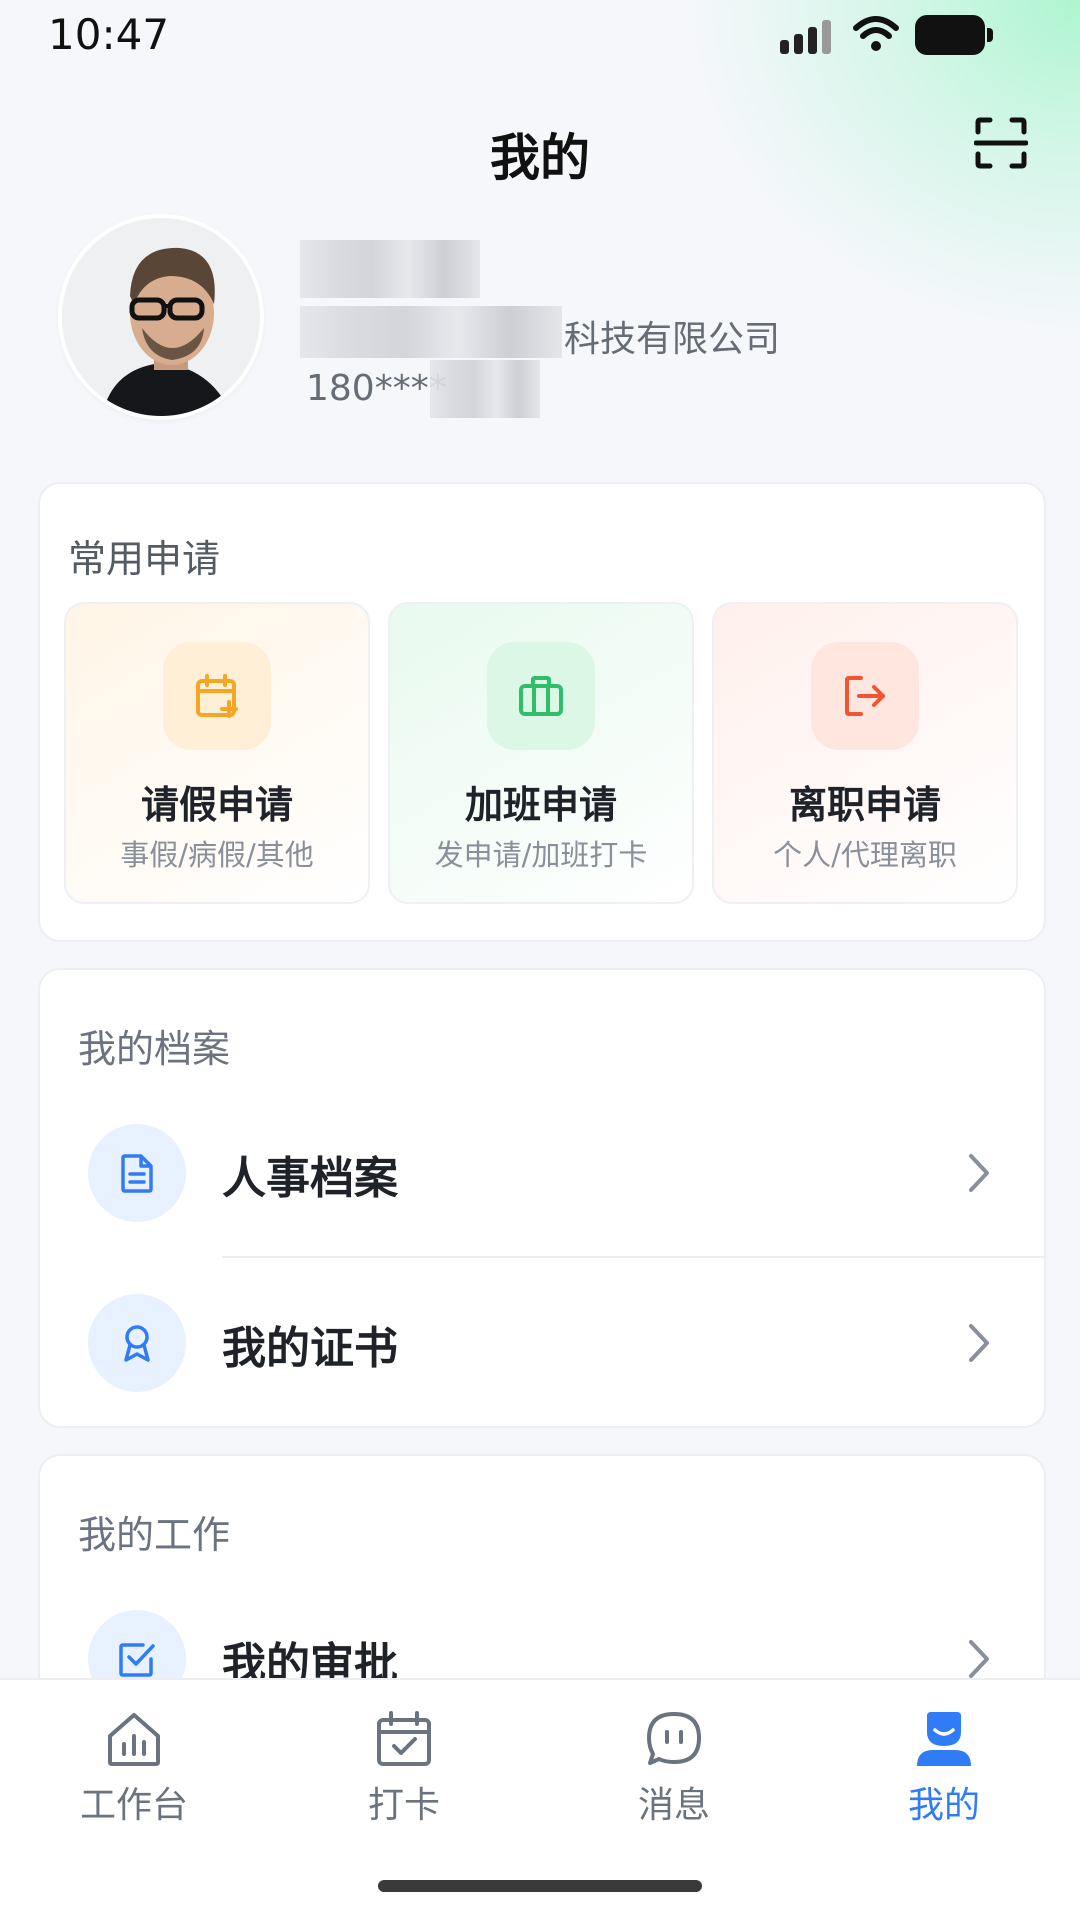  I want to click on award-icon-bg, so click(137, 1343).